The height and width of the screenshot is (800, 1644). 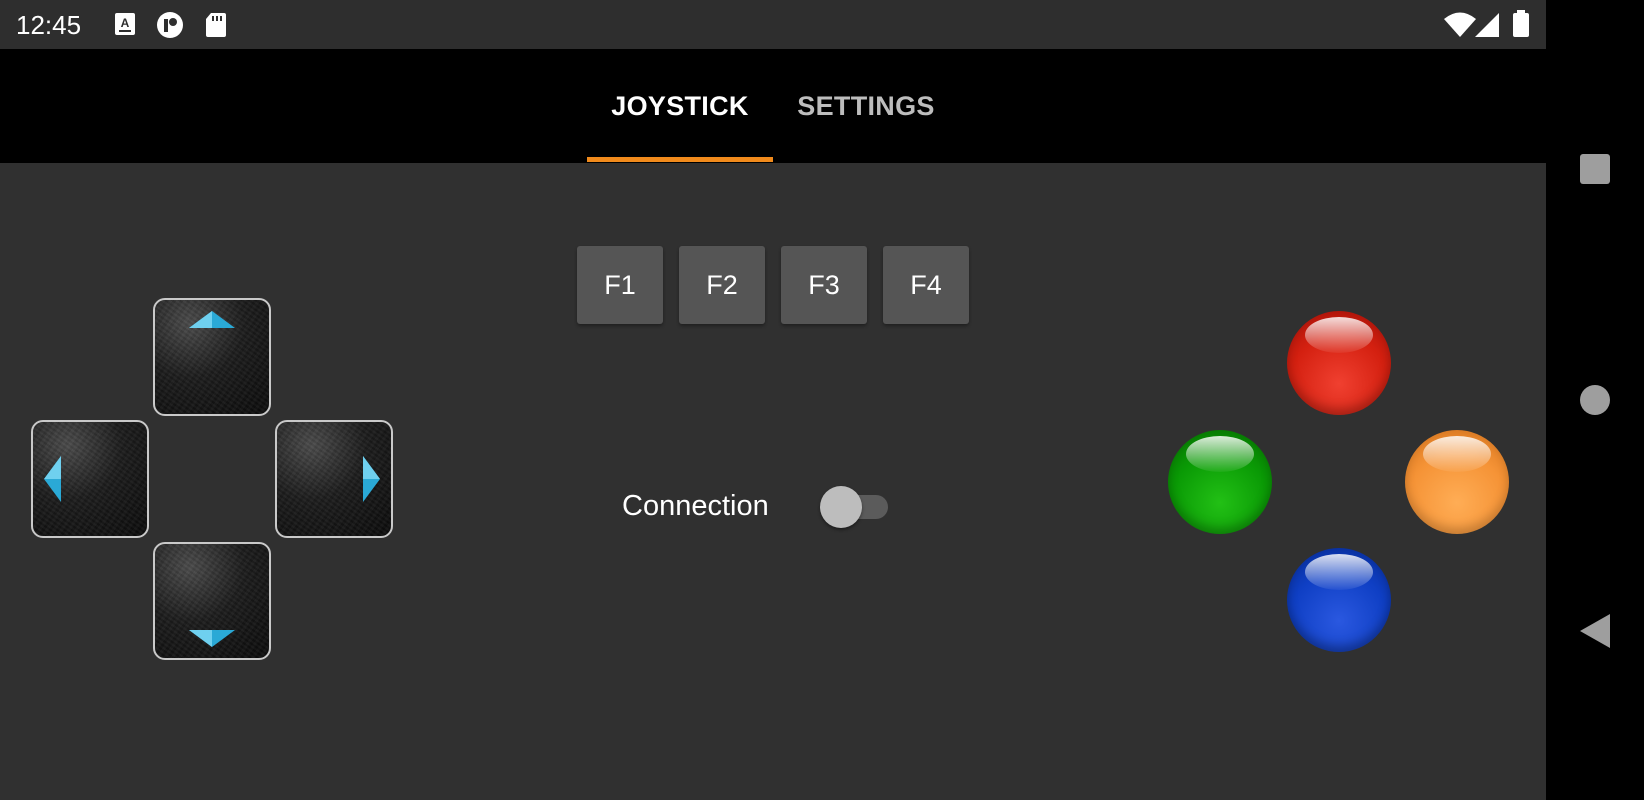 I want to click on navigation-bar, so click(x=1595, y=400).